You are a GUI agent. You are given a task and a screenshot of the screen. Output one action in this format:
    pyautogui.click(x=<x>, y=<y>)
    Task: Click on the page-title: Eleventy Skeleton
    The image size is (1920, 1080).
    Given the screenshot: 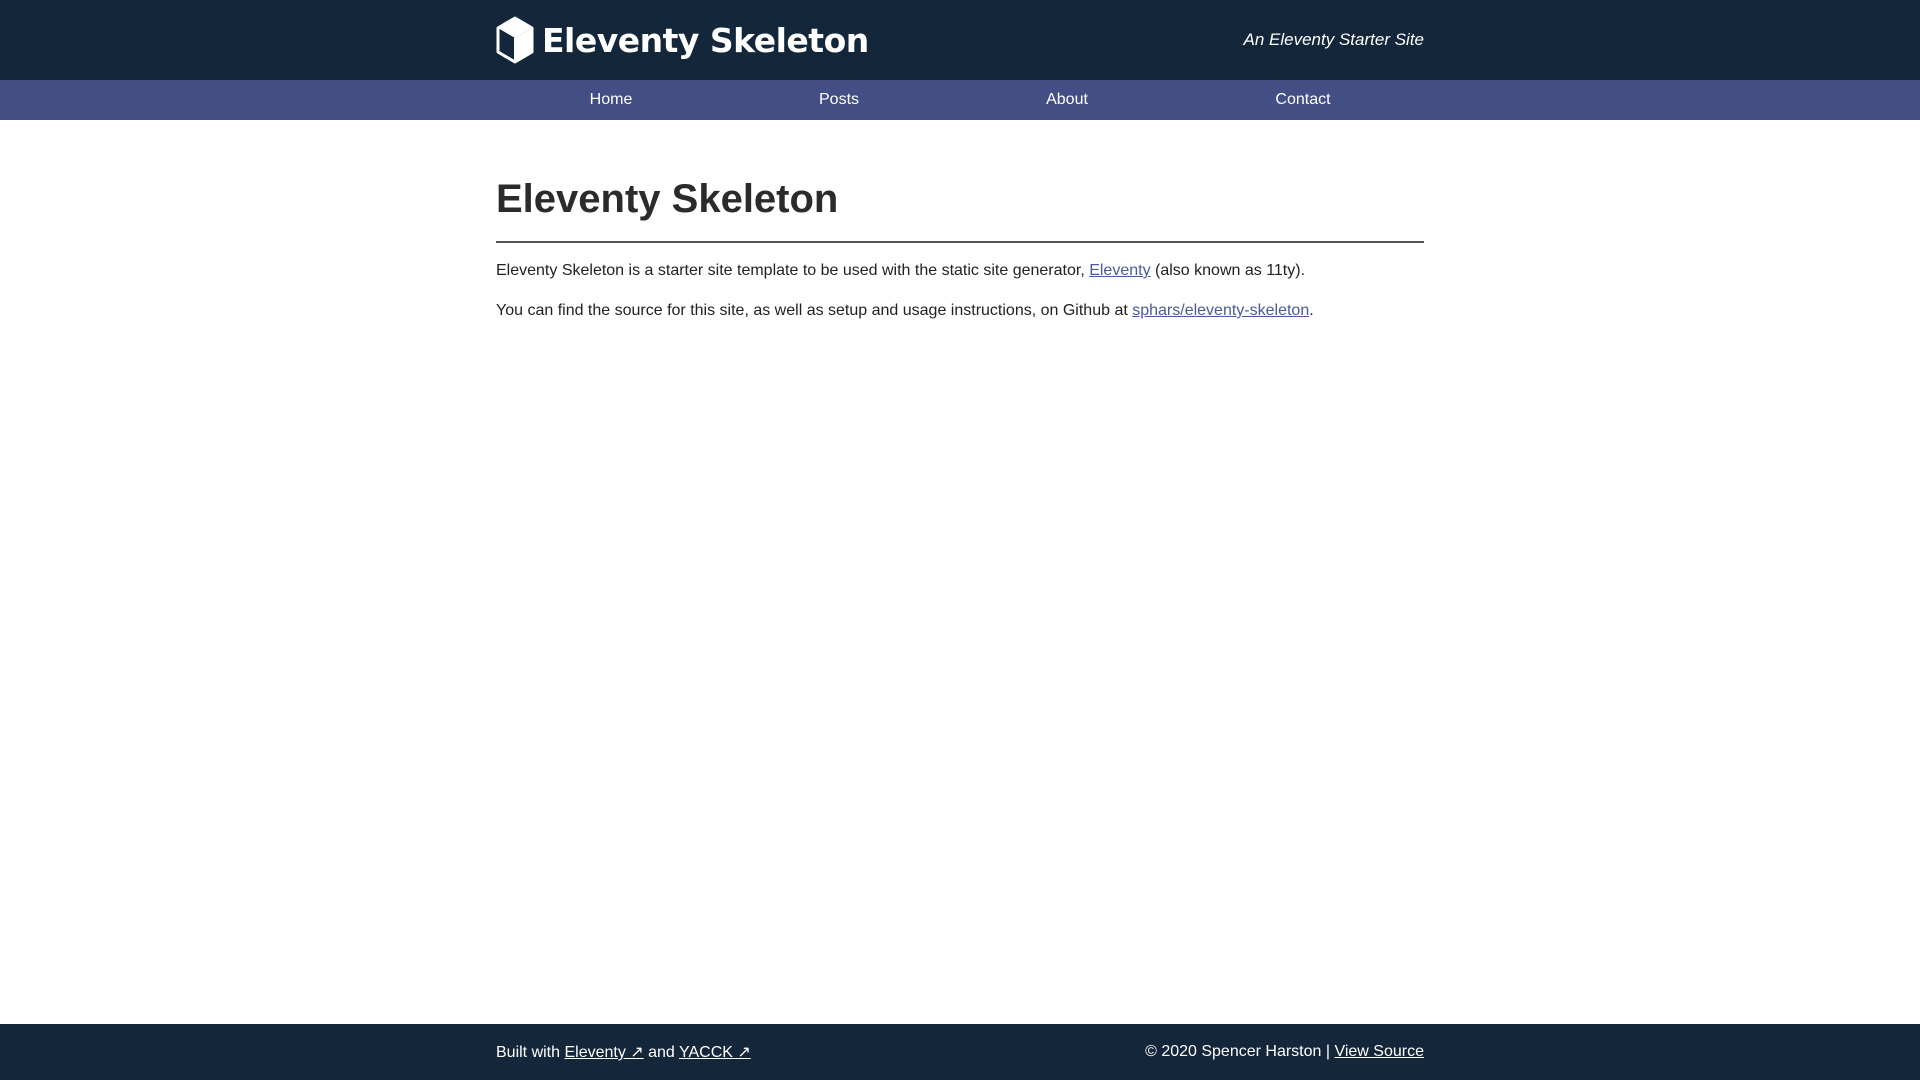 What is the action you would take?
    pyautogui.click(x=960, y=210)
    